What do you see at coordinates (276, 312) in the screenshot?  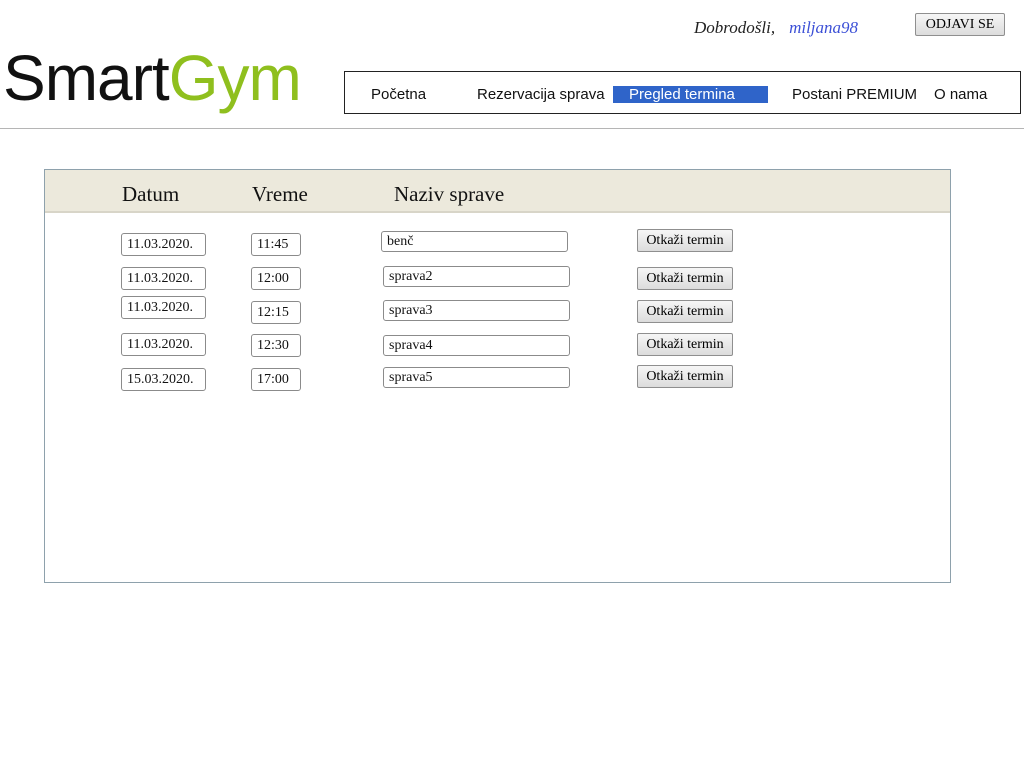 I see `appointment-time-field: 12:15` at bounding box center [276, 312].